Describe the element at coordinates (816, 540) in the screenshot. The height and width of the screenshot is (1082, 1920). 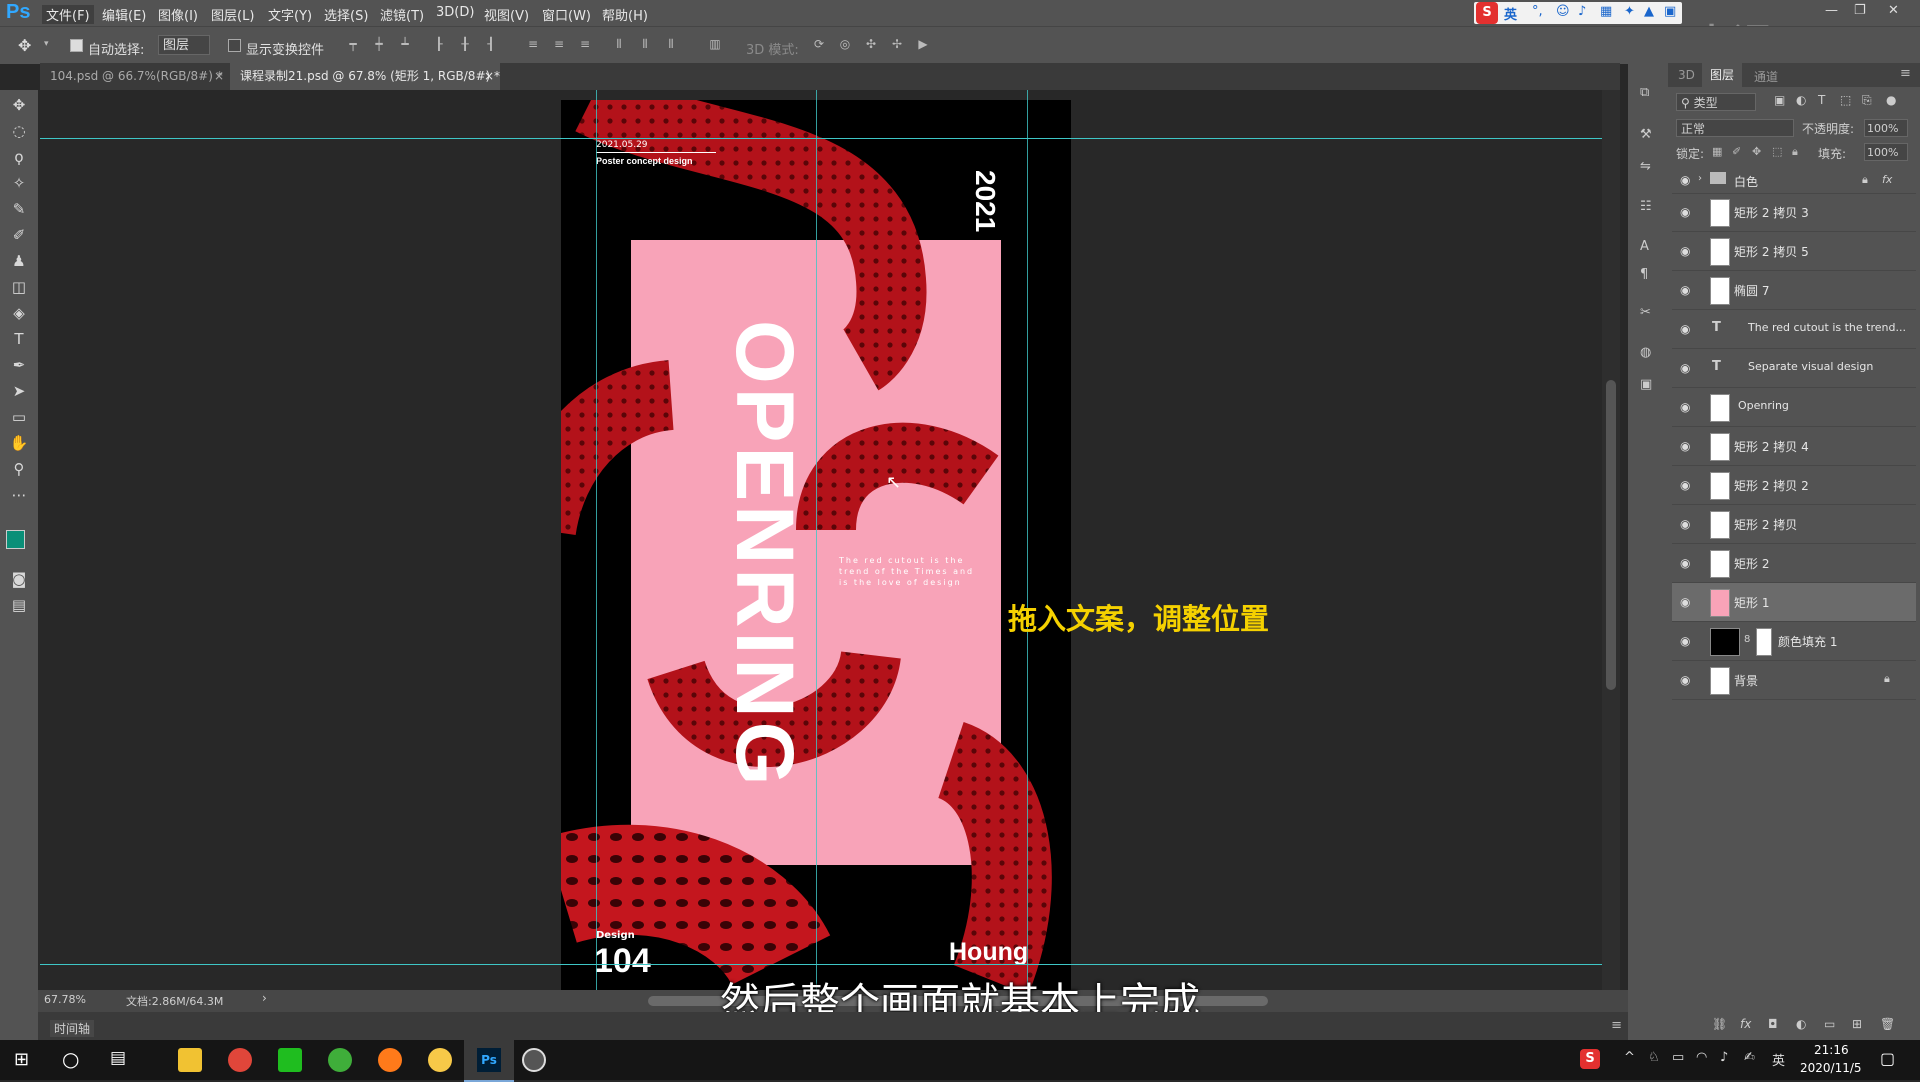
I see `vertical-guide` at that location.